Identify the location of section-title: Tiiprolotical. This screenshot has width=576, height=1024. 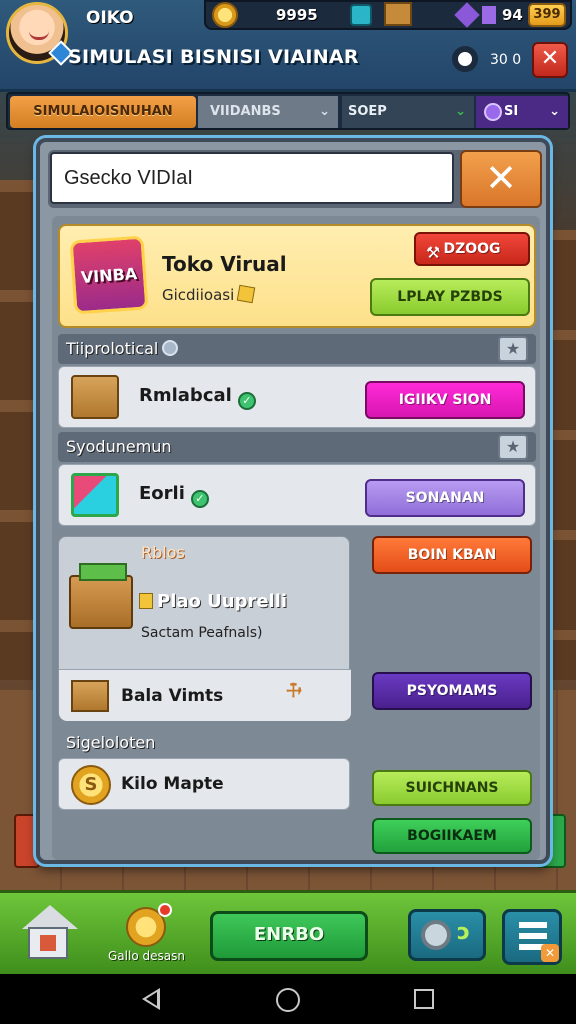
(112, 348).